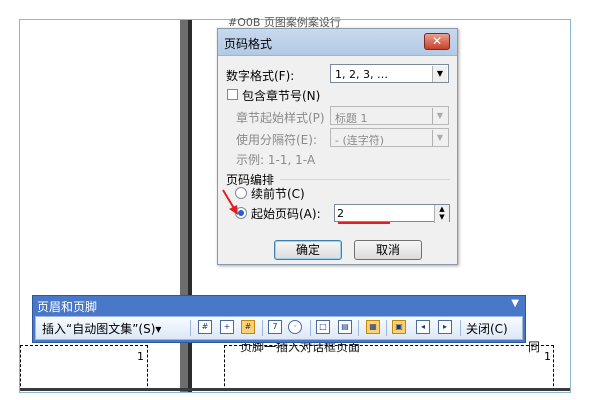 The width and height of the screenshot is (600, 400). I want to click on spinner-arrows-icon: ▲ ▼, so click(441, 214).